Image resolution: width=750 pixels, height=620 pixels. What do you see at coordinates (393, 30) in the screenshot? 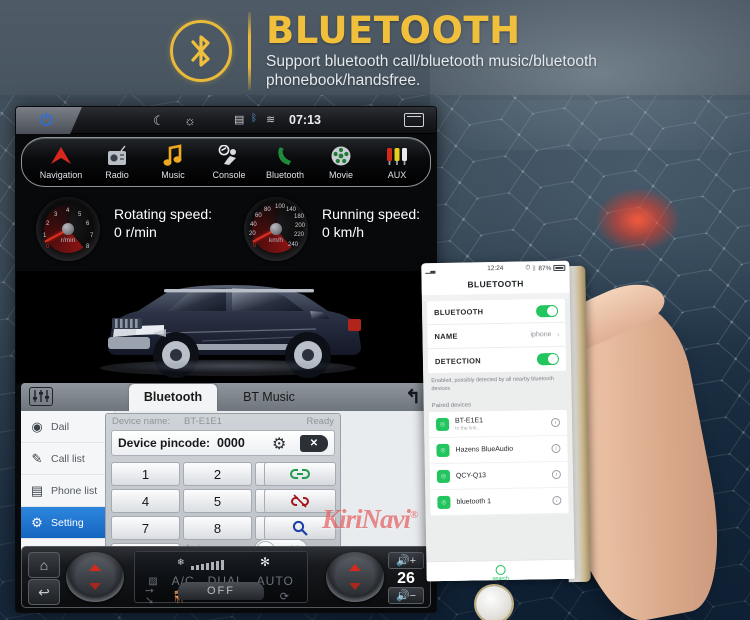
I see `banner-title: BLUETOOTH` at bounding box center [393, 30].